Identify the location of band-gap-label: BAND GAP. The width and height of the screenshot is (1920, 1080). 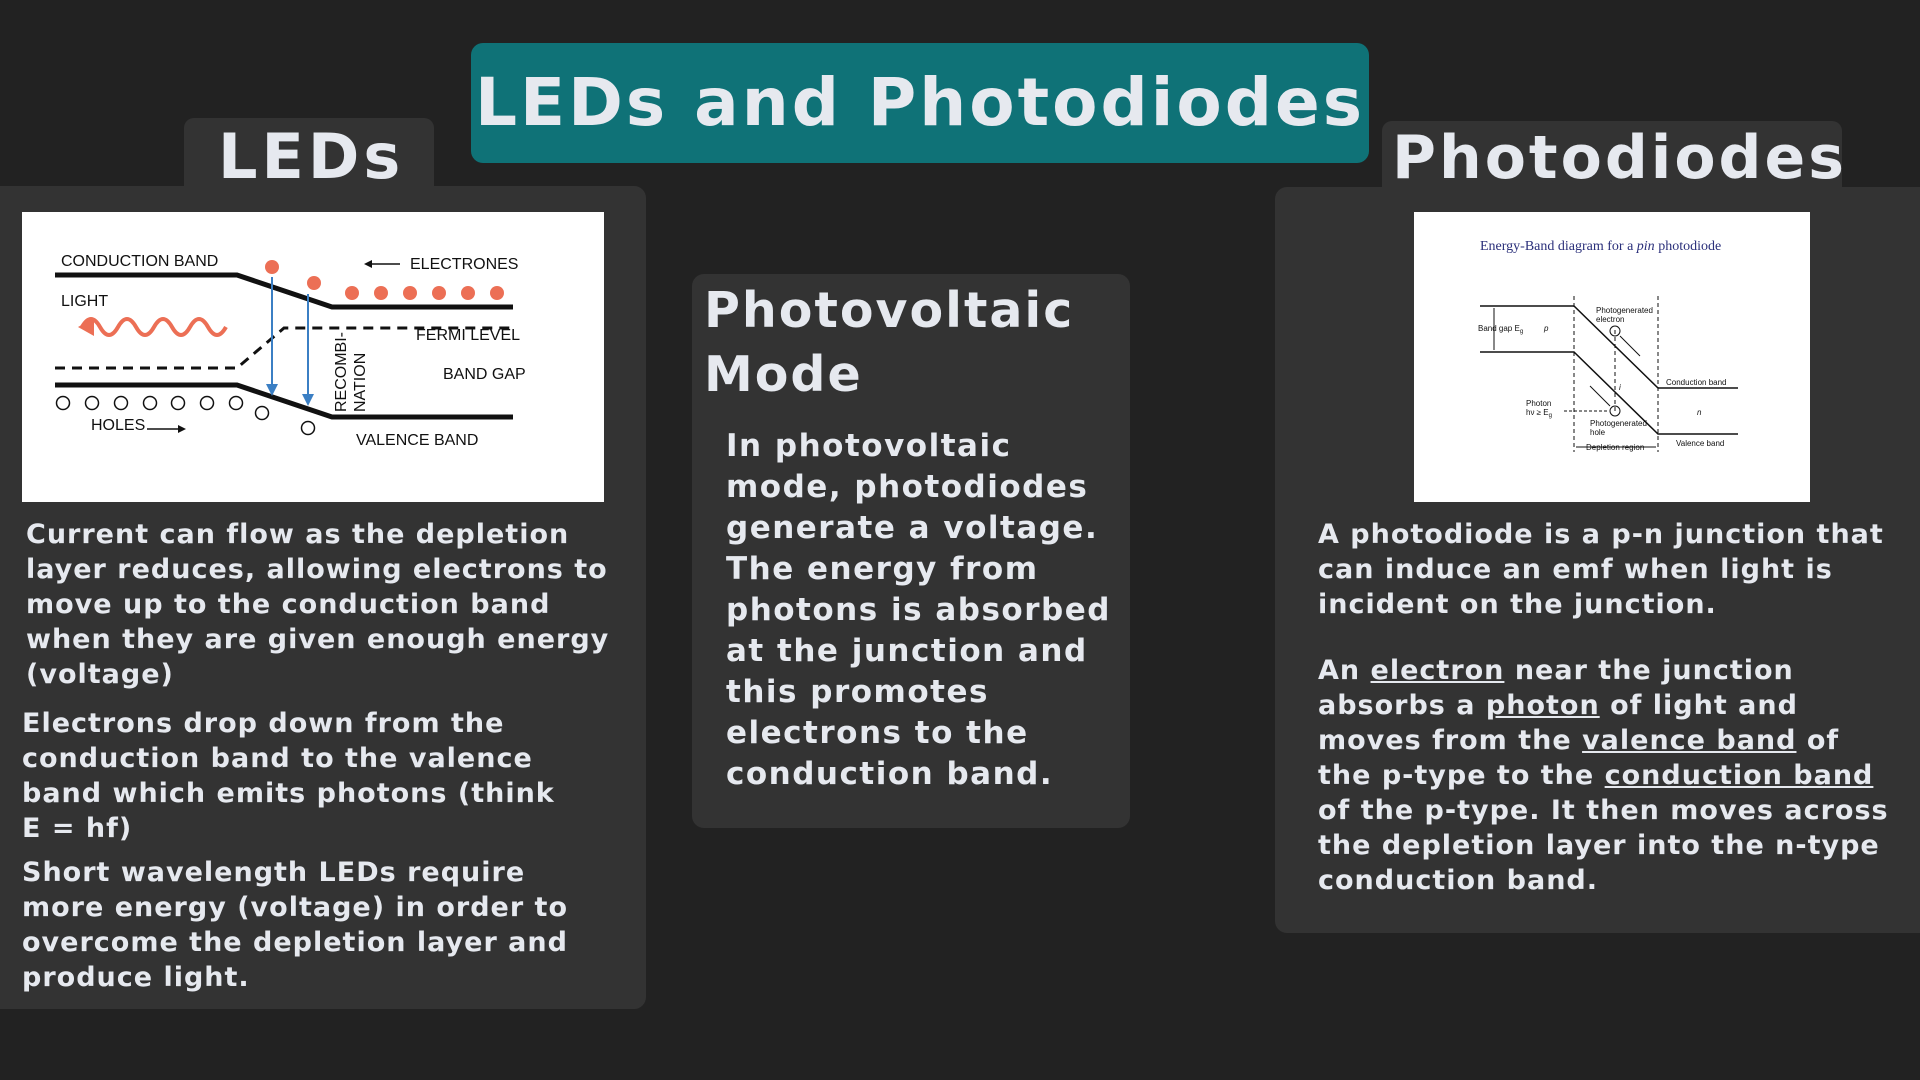
(484, 374).